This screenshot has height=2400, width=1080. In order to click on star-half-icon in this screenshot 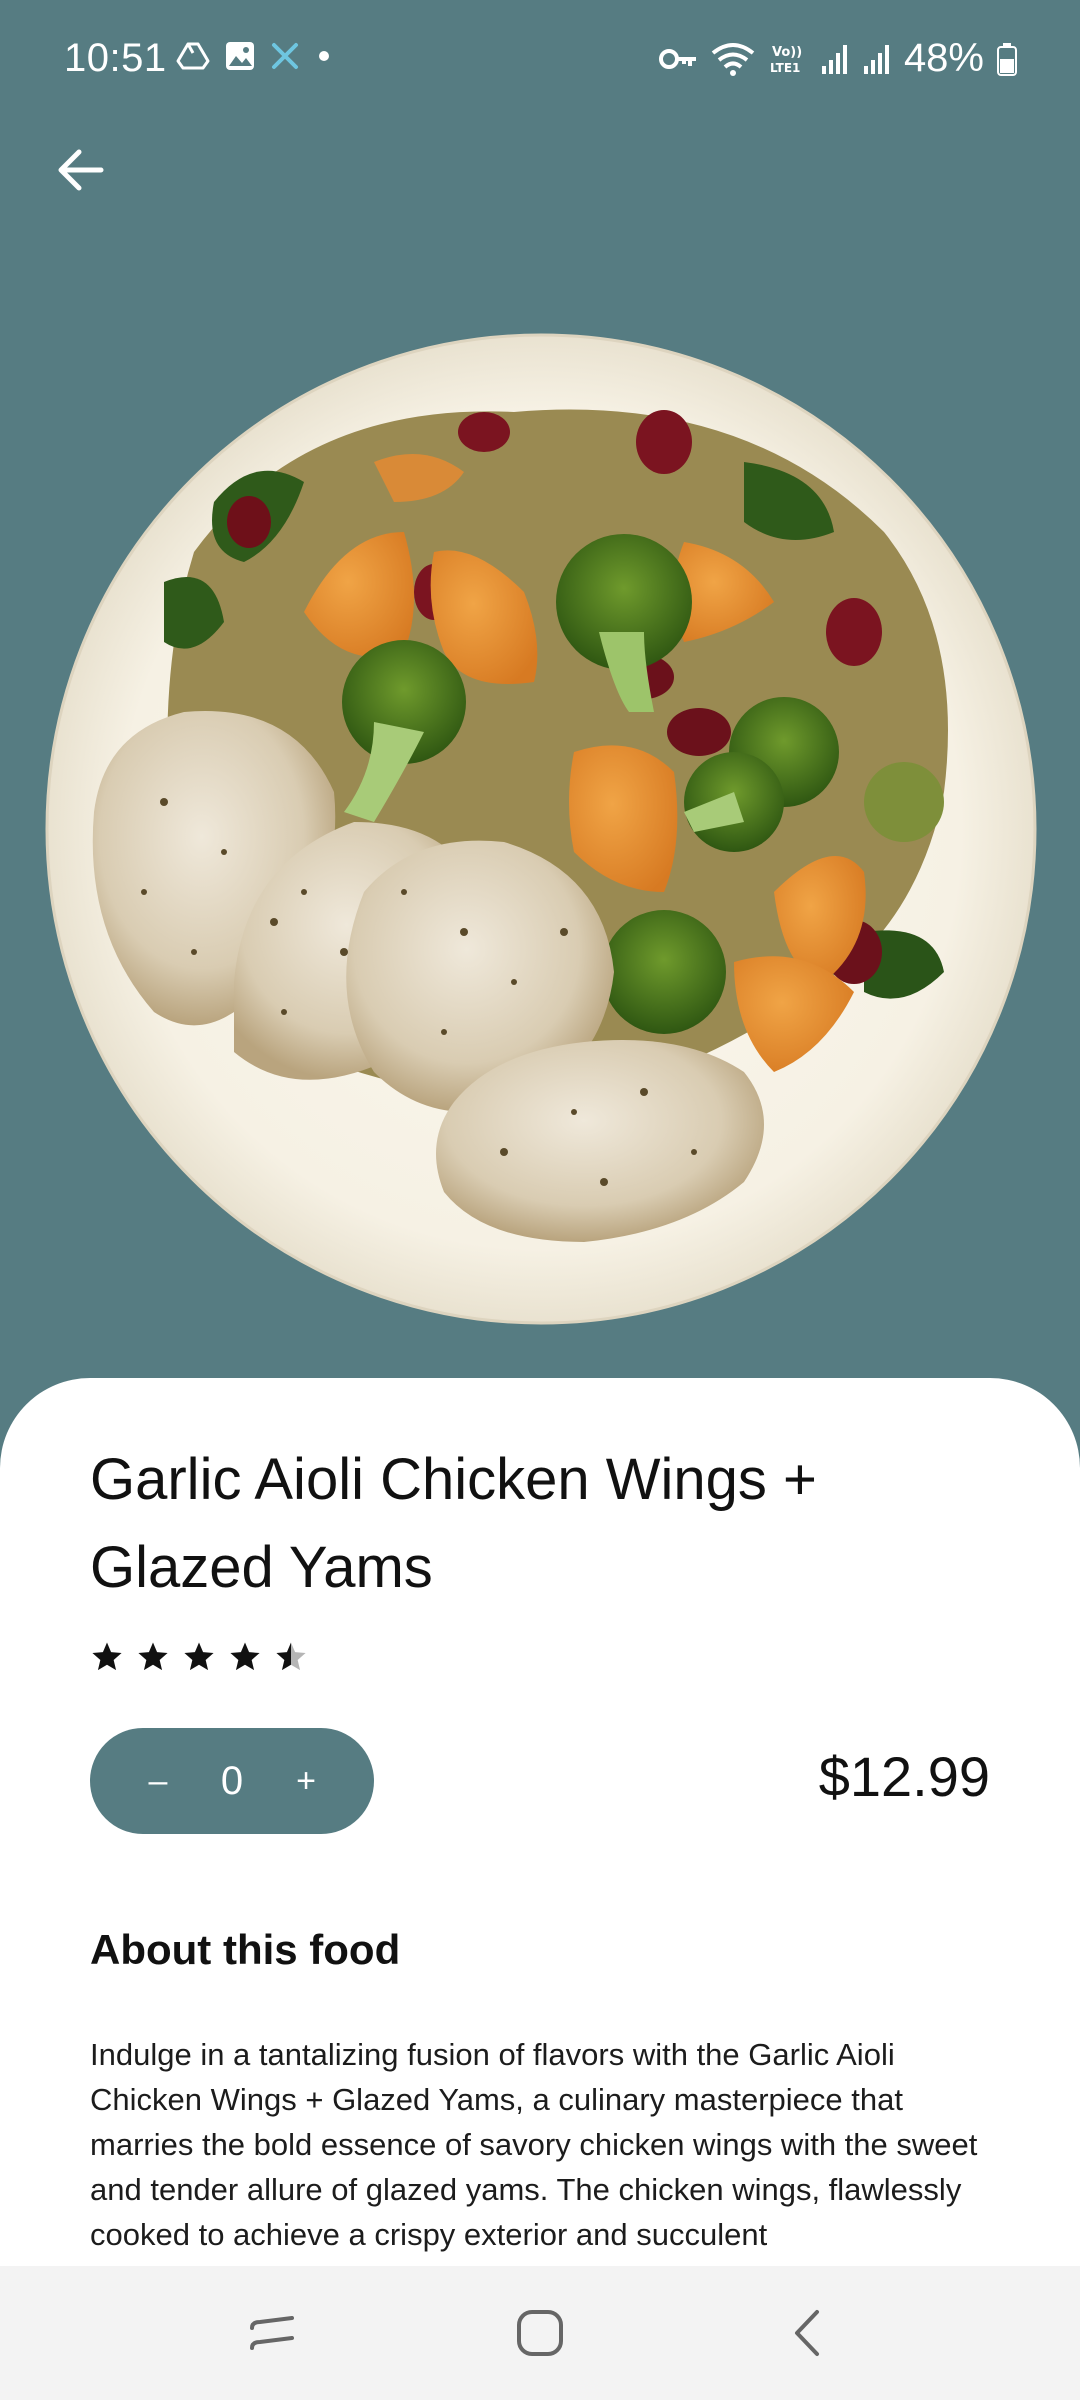, I will do `click(291, 1656)`.